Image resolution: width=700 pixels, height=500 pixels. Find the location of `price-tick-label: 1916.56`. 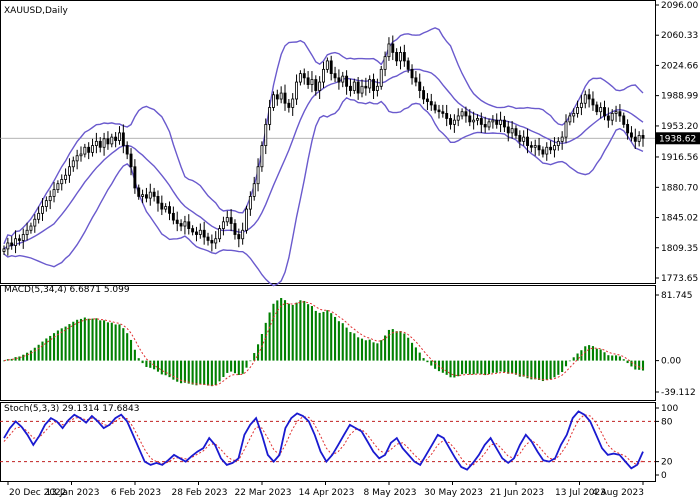

price-tick-label: 1916.56 is located at coordinates (679, 158).